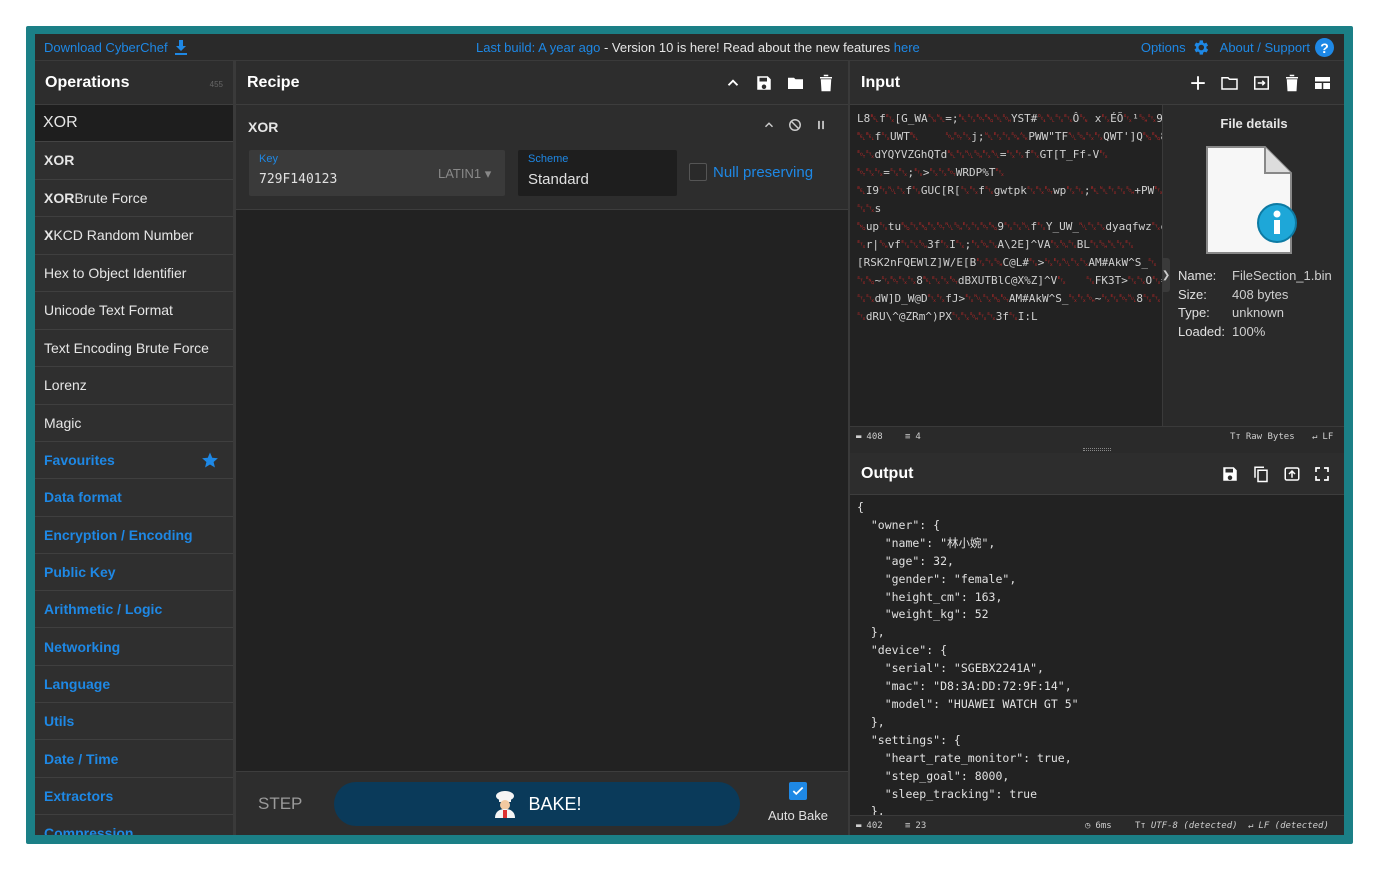 This screenshot has width=1379, height=871. Describe the element at coordinates (861, 226) in the screenshot. I see `control-char: ␅` at that location.